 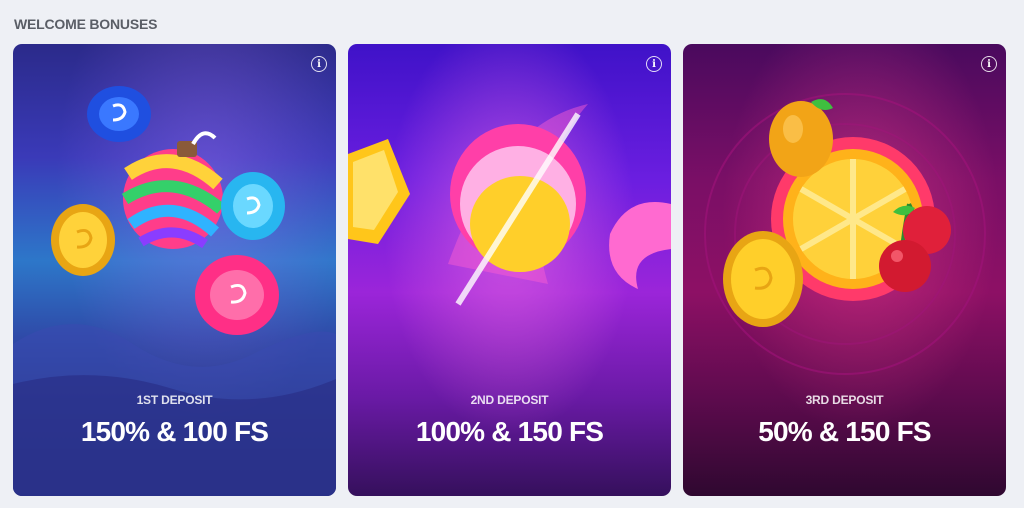 I want to click on bomb-candy-icon, so click(x=173, y=190).